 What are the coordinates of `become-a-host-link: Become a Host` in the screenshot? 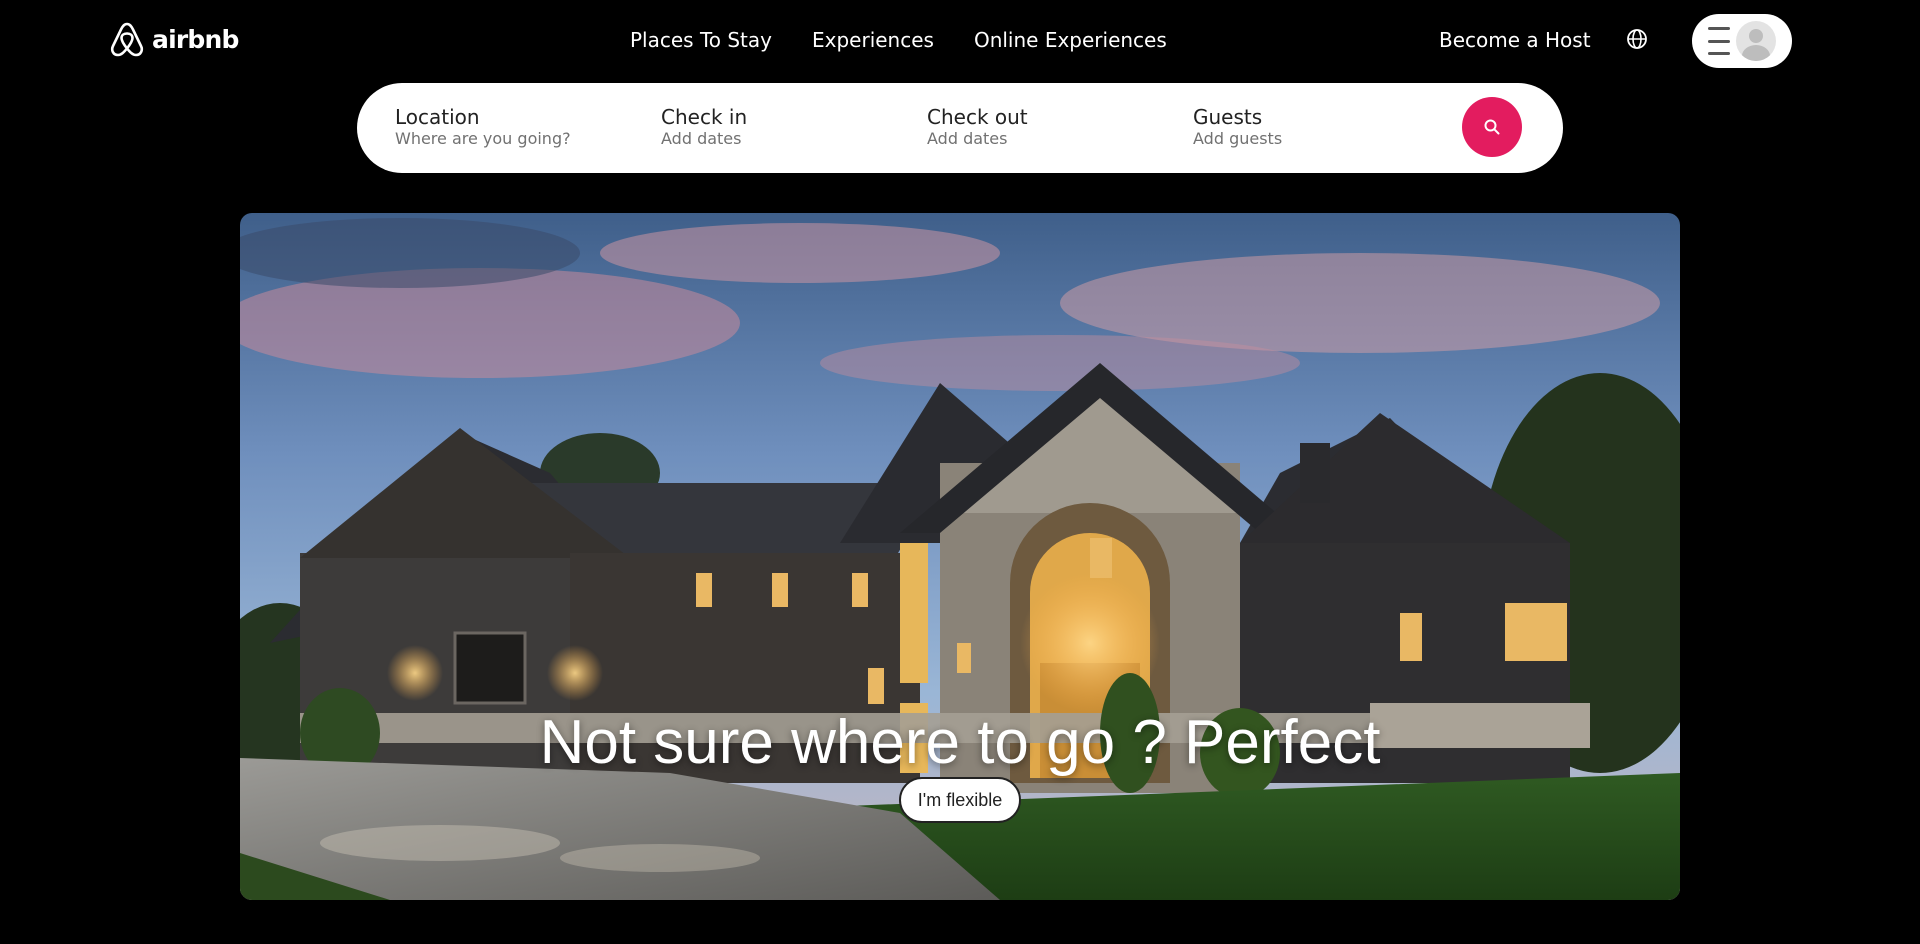 It's located at (1515, 40).